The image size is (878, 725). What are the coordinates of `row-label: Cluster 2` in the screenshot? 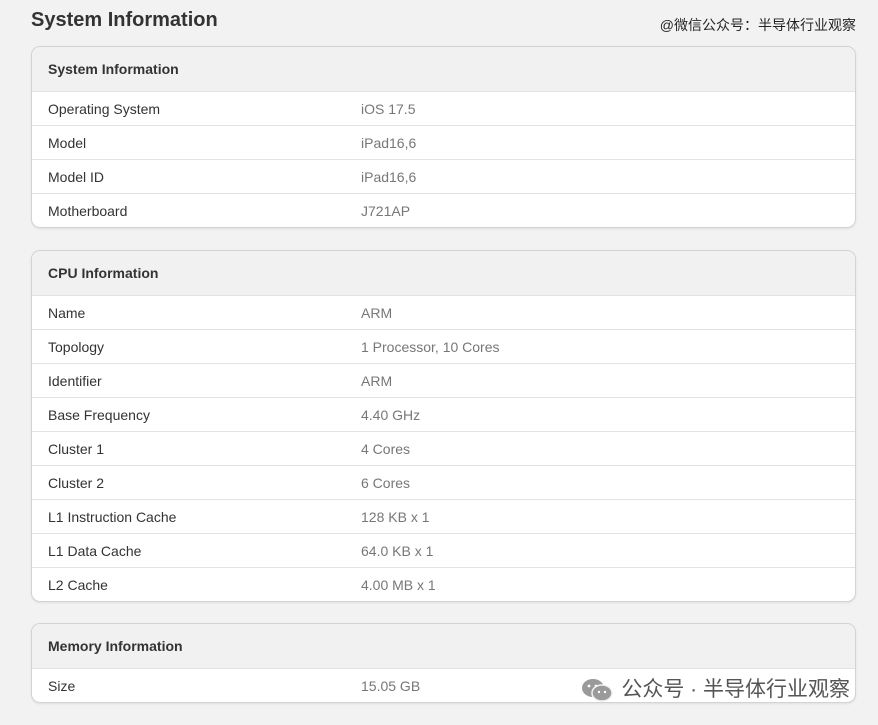 It's located at (76, 482).